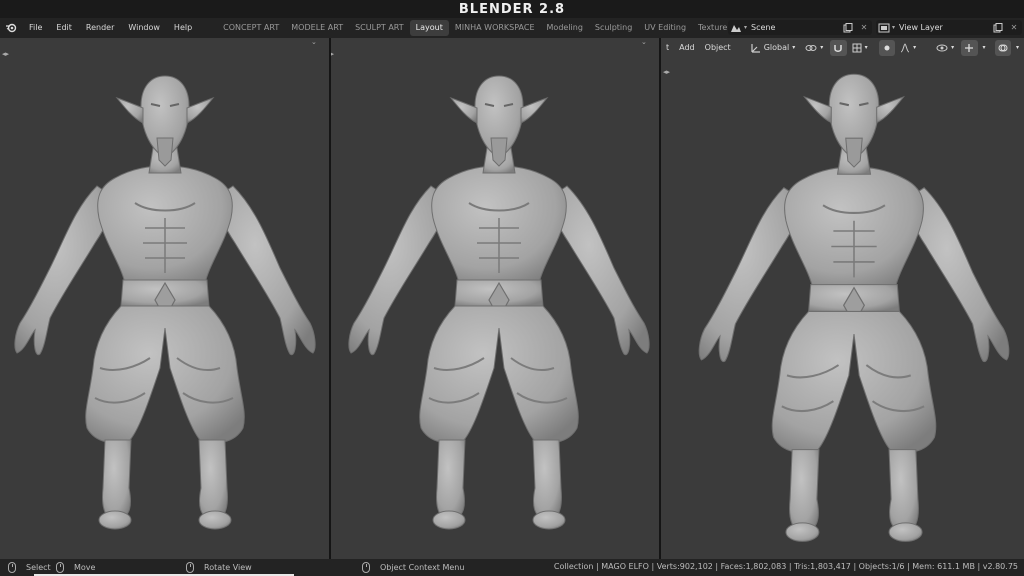 Image resolution: width=1024 pixels, height=576 pixels. Describe the element at coordinates (665, 28) in the screenshot. I see `tab-uv-editing: UV Editing` at that location.